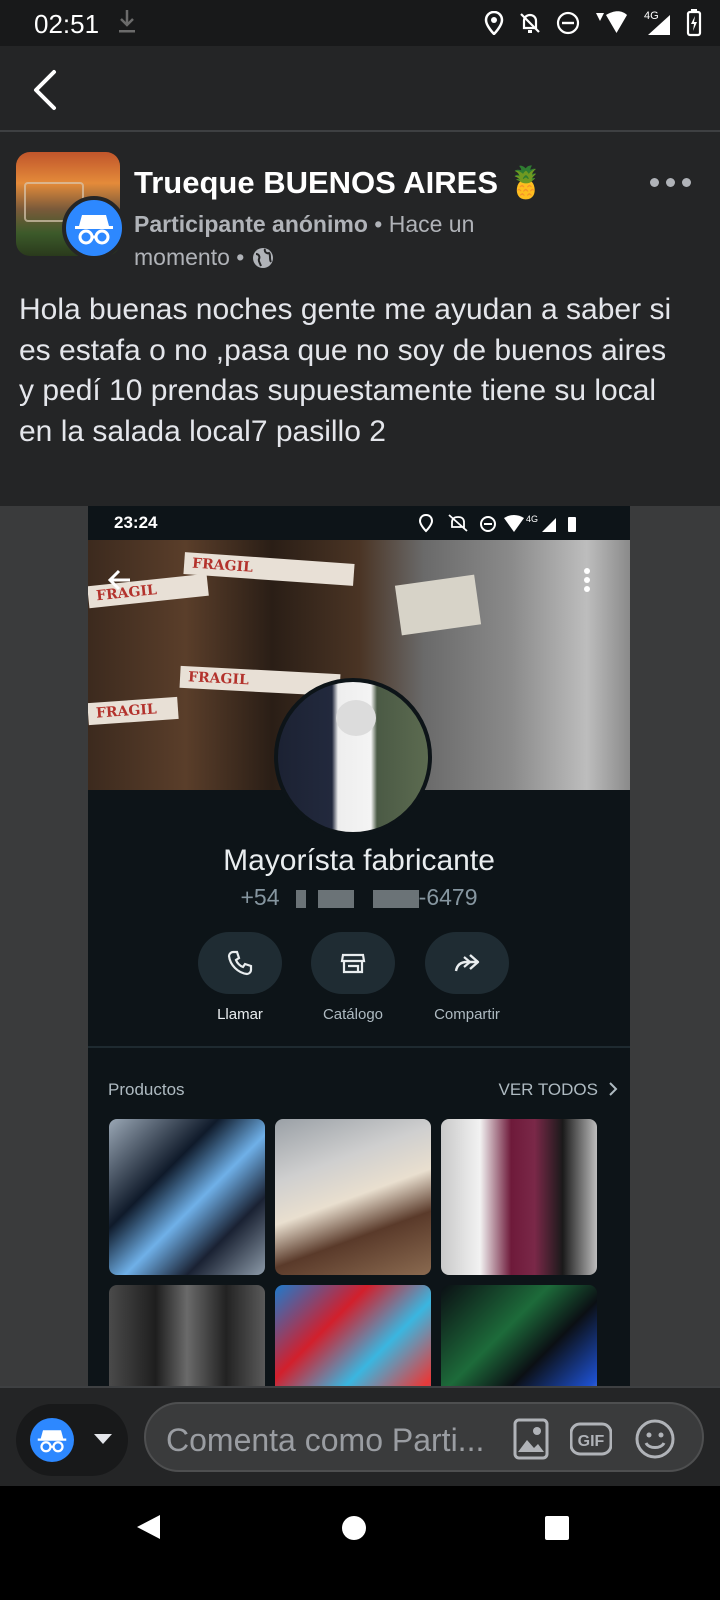 The image size is (720, 1600). I want to click on app-bar, so click(360, 89).